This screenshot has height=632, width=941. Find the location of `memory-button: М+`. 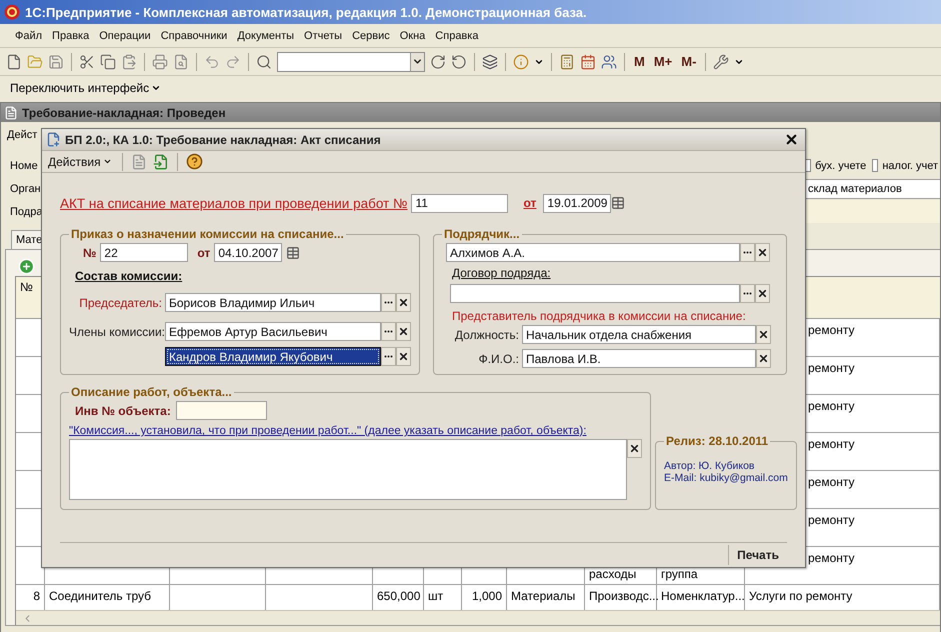

memory-button: М+ is located at coordinates (663, 61).